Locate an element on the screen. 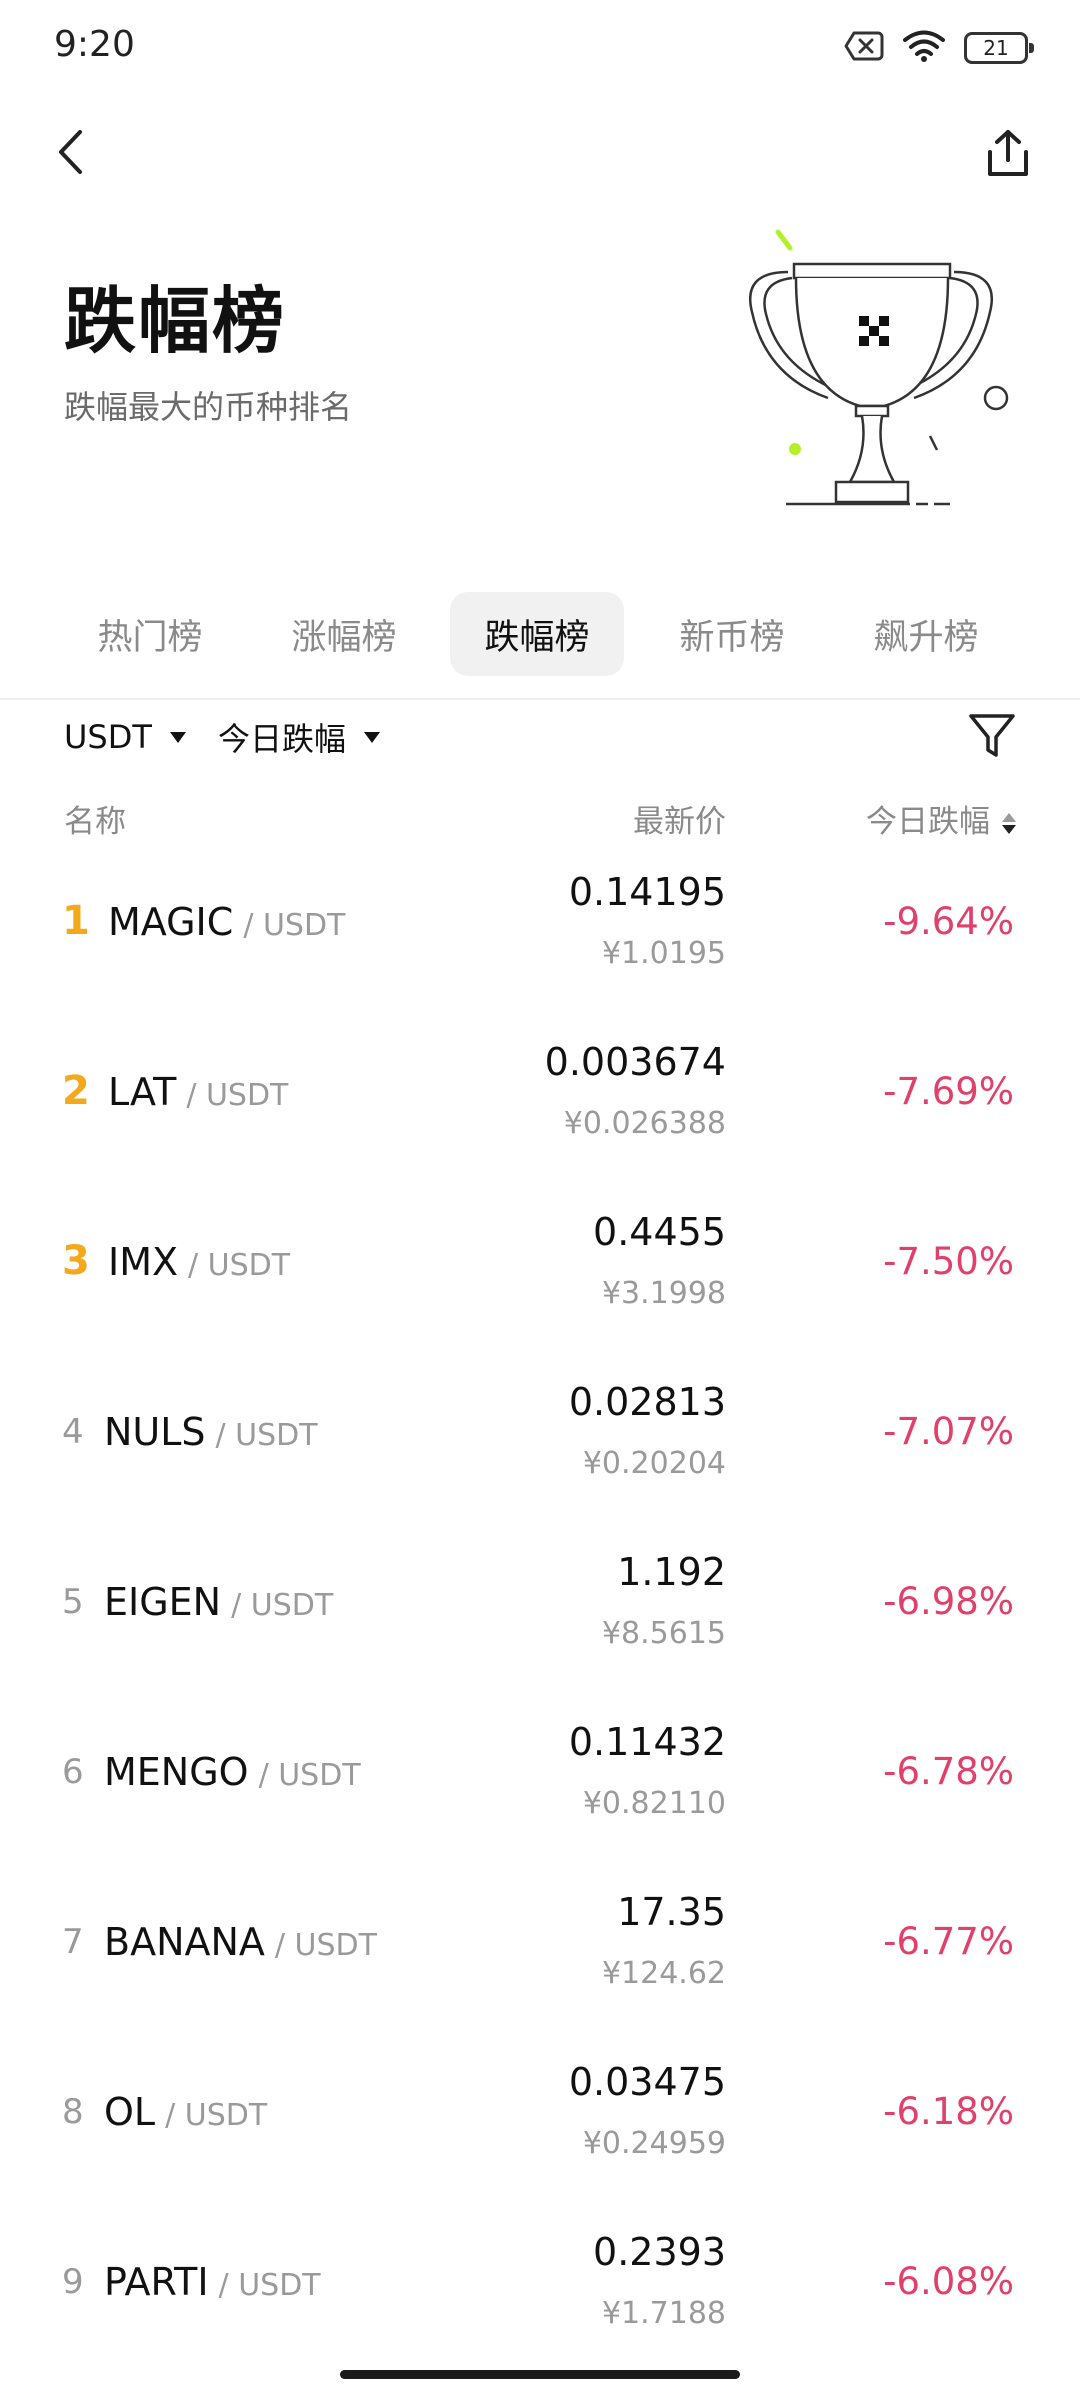  tab-trending: 飙升榜 is located at coordinates (926, 634).